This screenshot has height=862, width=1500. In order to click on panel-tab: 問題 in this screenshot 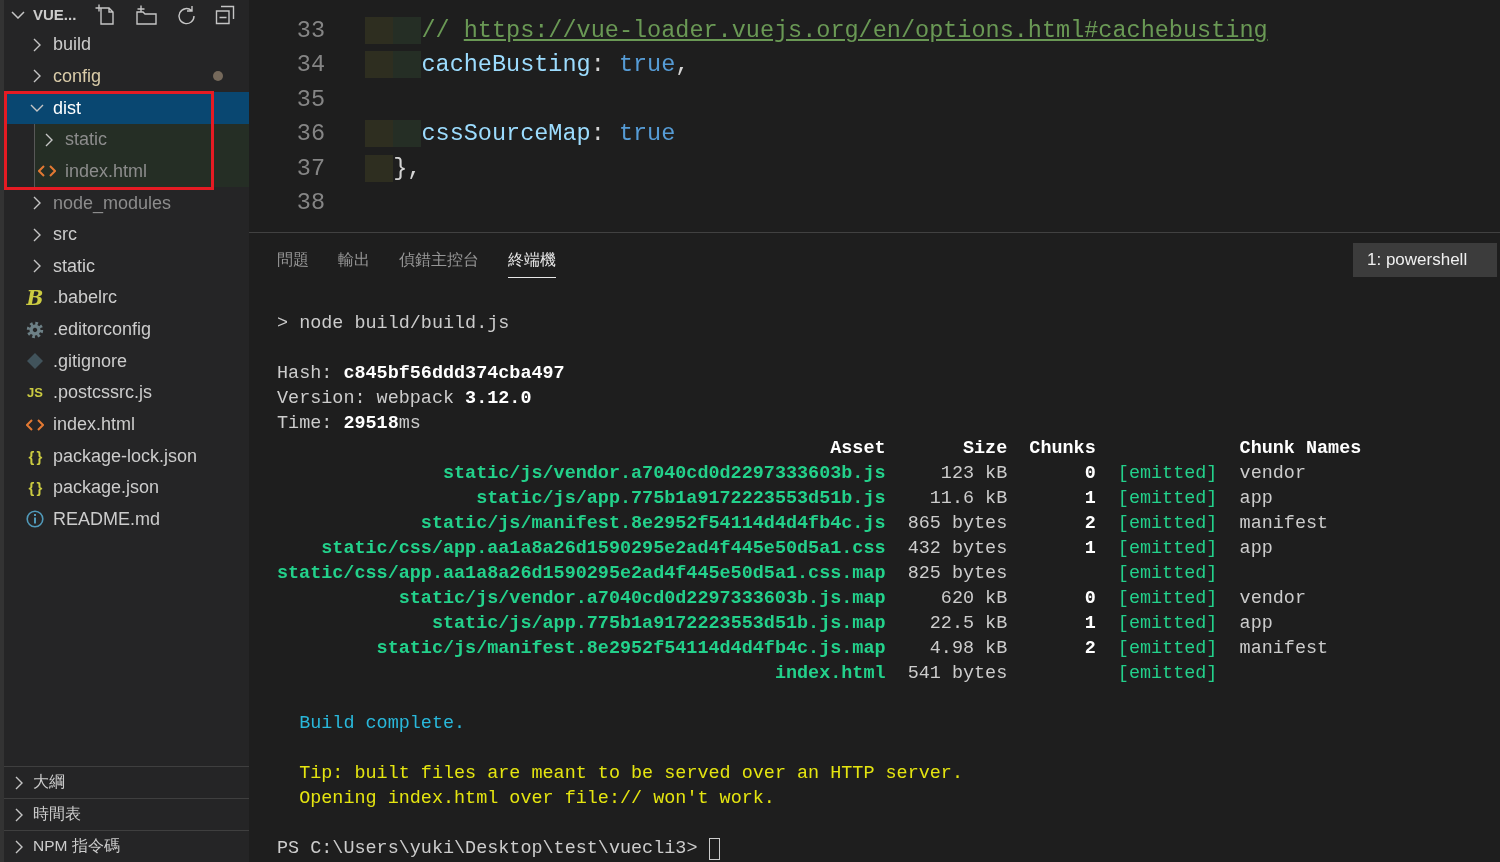, I will do `click(293, 264)`.